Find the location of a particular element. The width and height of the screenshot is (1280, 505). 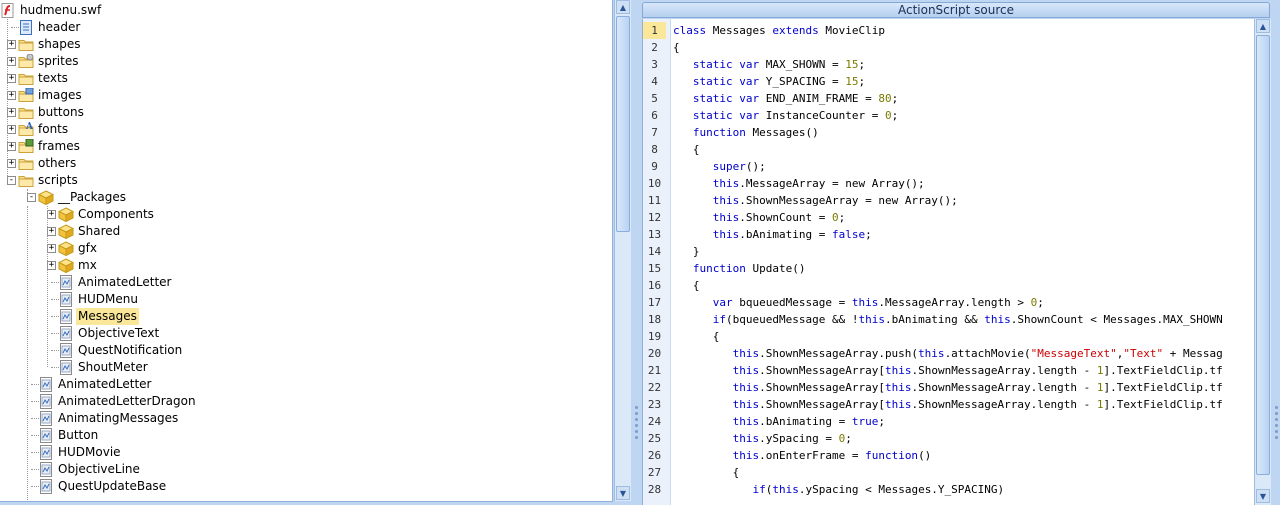

tree-node-label: frames is located at coordinates (59, 146).